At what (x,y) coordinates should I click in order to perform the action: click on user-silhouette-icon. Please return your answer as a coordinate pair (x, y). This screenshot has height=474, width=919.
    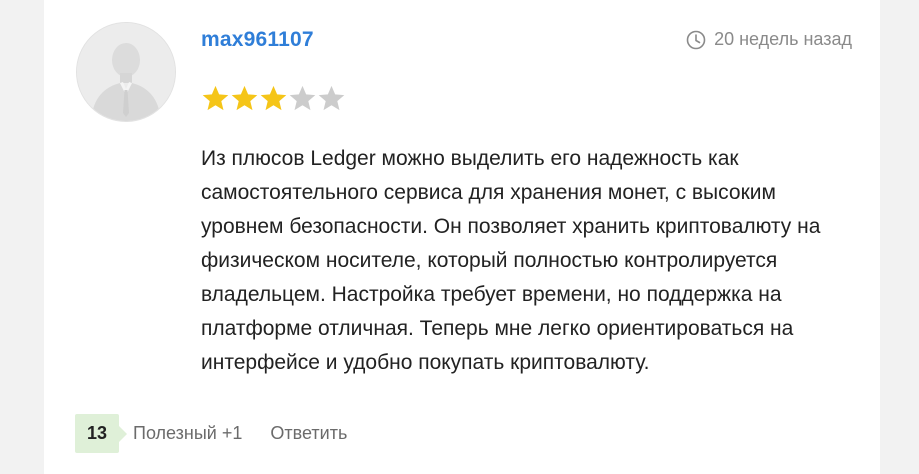
    Looking at the image, I should click on (126, 72).